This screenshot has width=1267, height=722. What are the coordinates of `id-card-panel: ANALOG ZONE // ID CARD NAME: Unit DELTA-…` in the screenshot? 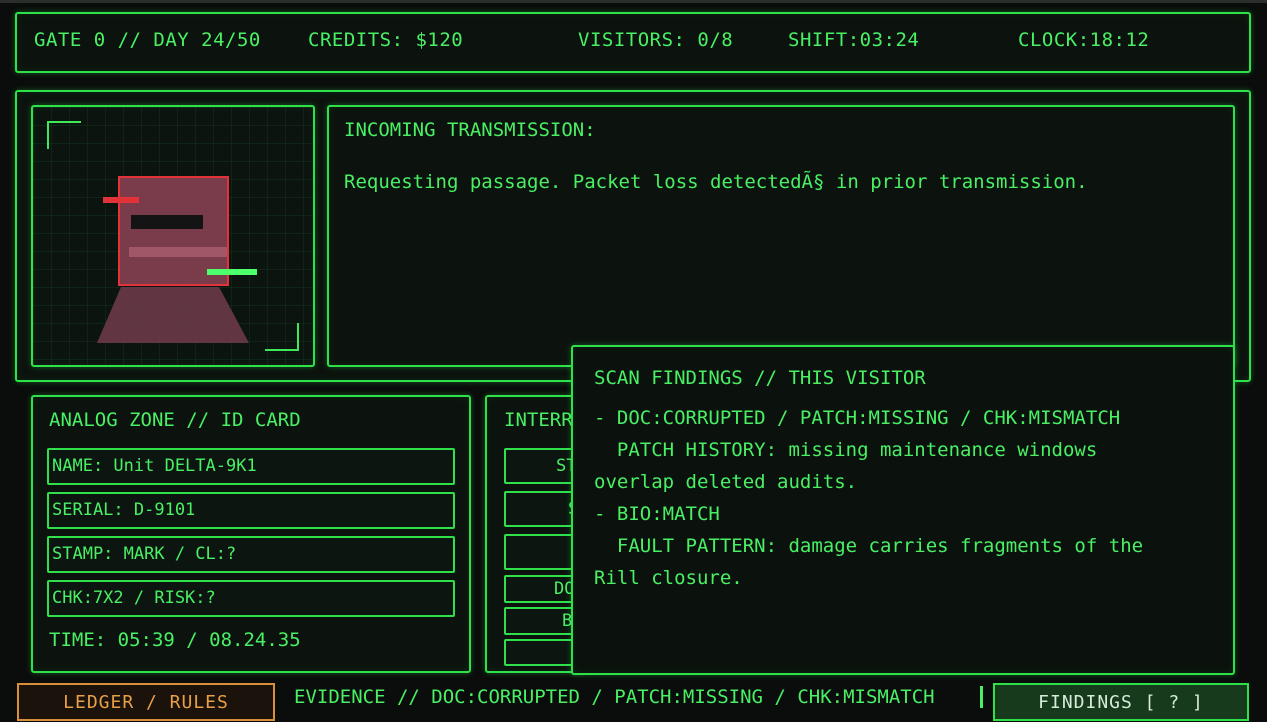 It's located at (251, 534).